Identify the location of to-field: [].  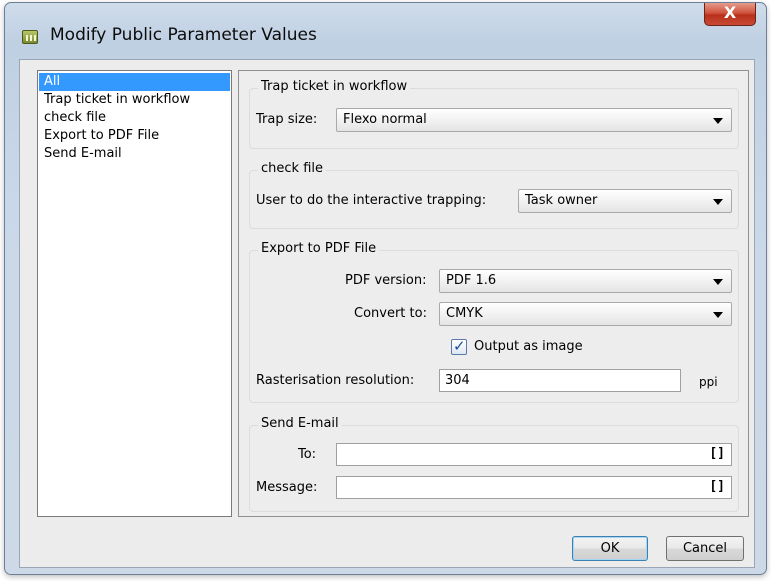
(534, 454).